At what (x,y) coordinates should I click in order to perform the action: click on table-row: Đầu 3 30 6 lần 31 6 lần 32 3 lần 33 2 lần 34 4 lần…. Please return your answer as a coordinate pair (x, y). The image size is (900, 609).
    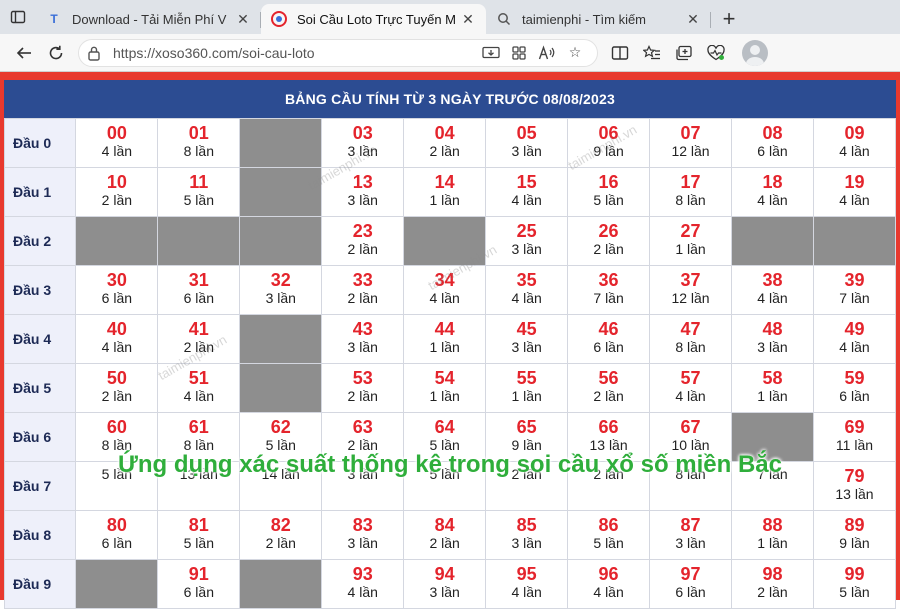
    Looking at the image, I should click on (450, 290).